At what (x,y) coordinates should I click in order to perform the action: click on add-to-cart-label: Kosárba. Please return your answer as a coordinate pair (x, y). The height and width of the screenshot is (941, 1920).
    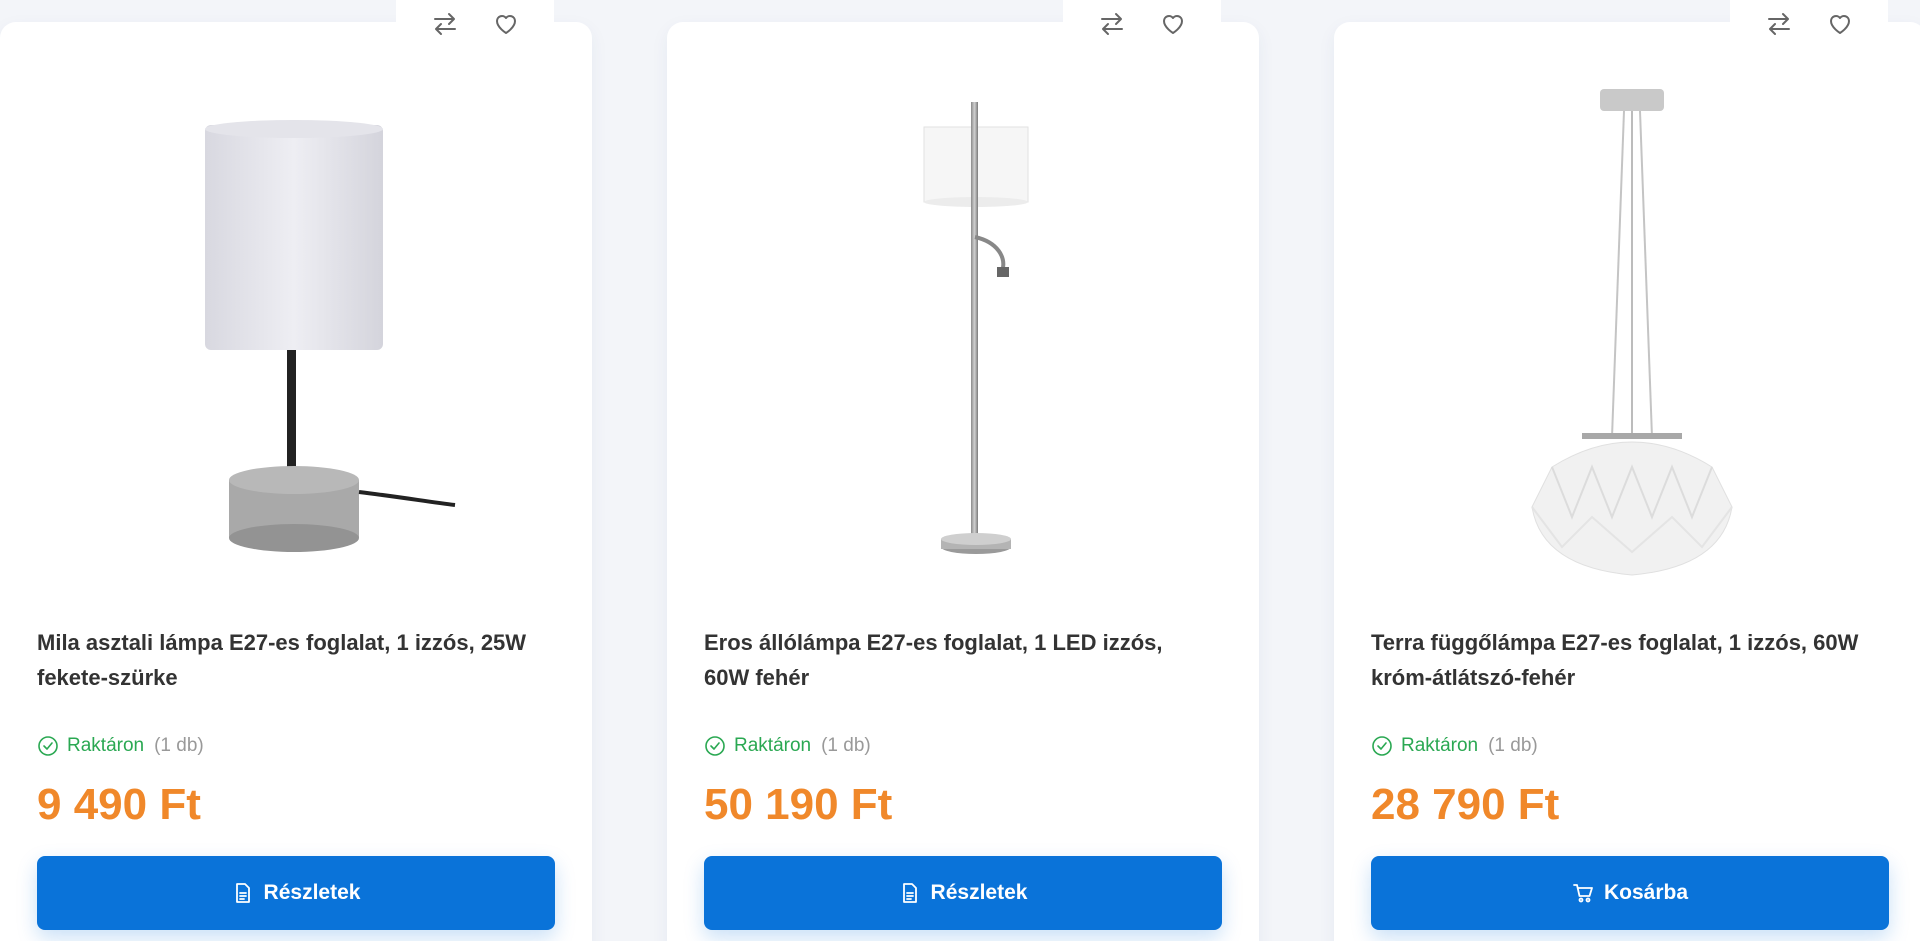
    Looking at the image, I should click on (1646, 892).